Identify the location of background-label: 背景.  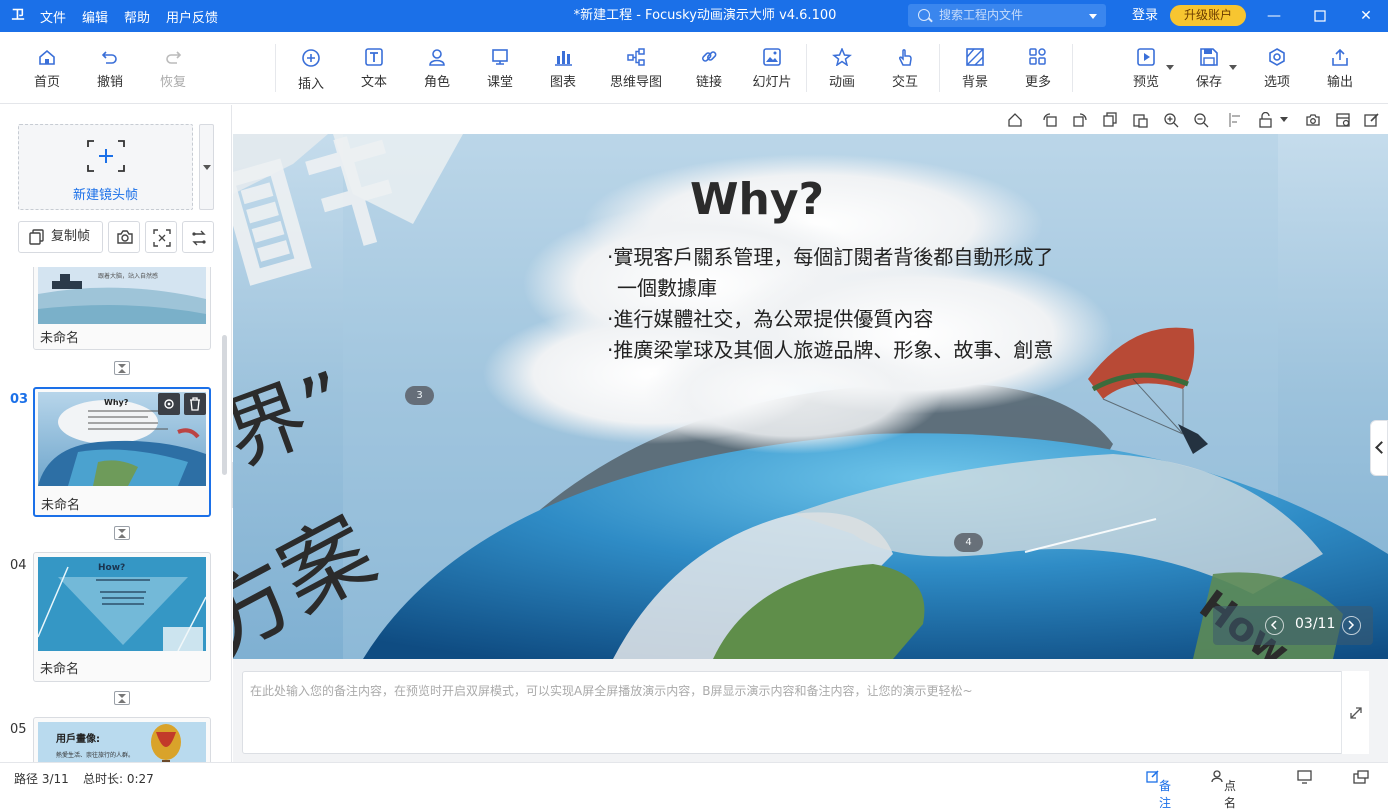
(974, 82).